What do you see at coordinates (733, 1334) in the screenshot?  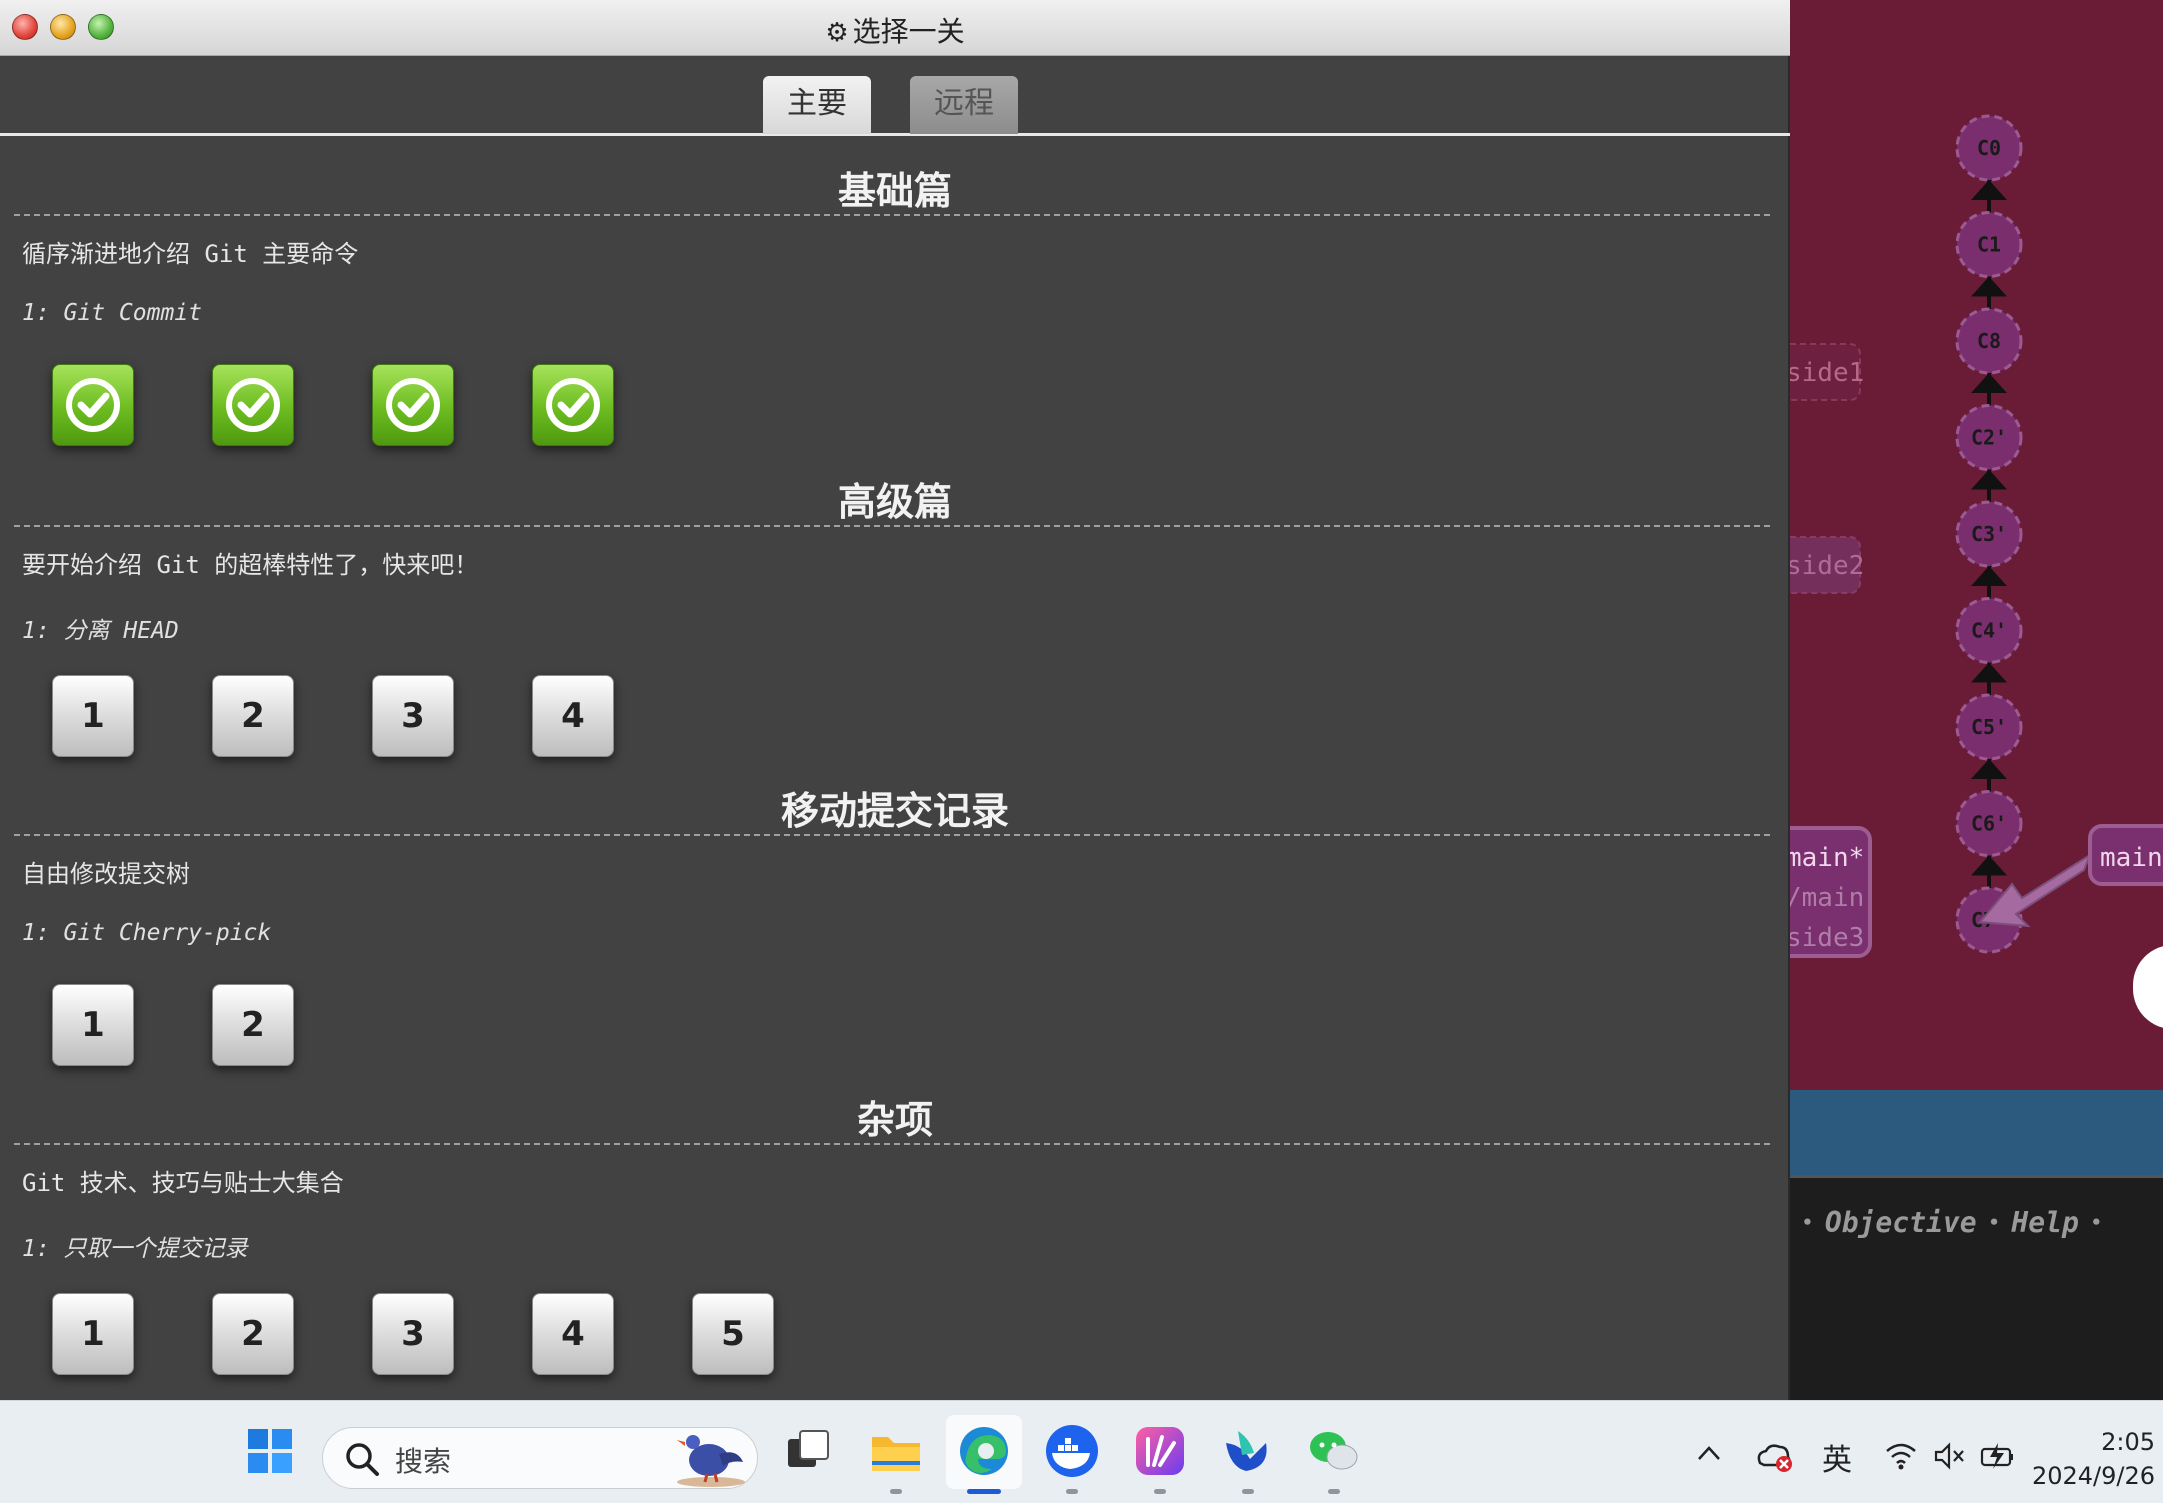 I see `level-button-5: 5` at bounding box center [733, 1334].